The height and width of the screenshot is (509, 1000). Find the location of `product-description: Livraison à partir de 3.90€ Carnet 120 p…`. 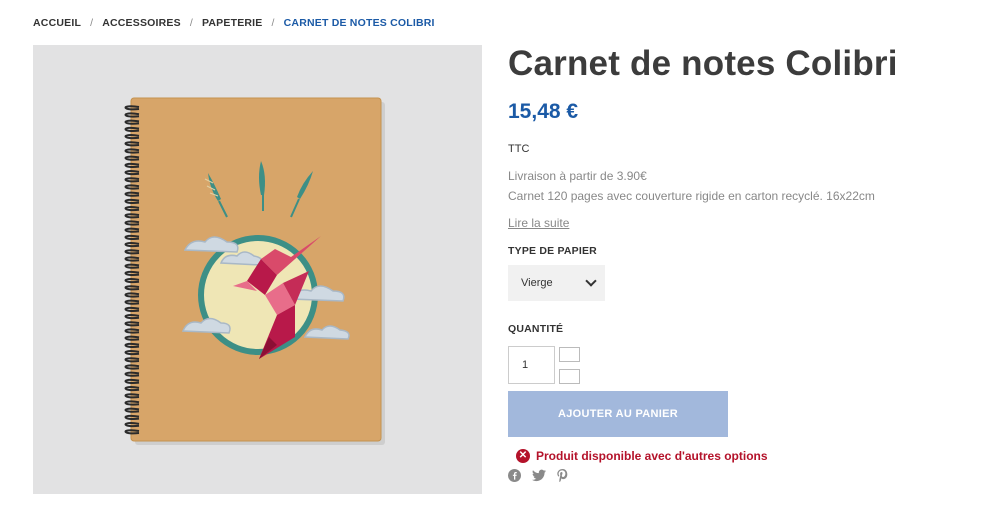

product-description: Livraison à partir de 3.90€ Carnet 120 p… is located at coordinates (738, 186).